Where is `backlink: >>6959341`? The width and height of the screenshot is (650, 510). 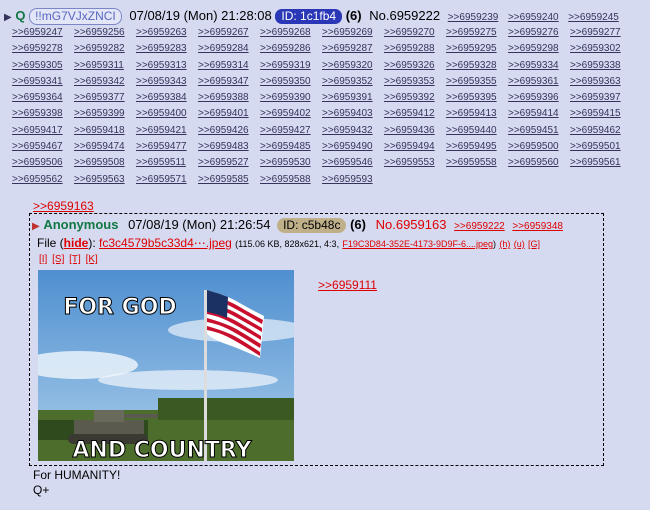 backlink: >>6959341 is located at coordinates (43, 82).